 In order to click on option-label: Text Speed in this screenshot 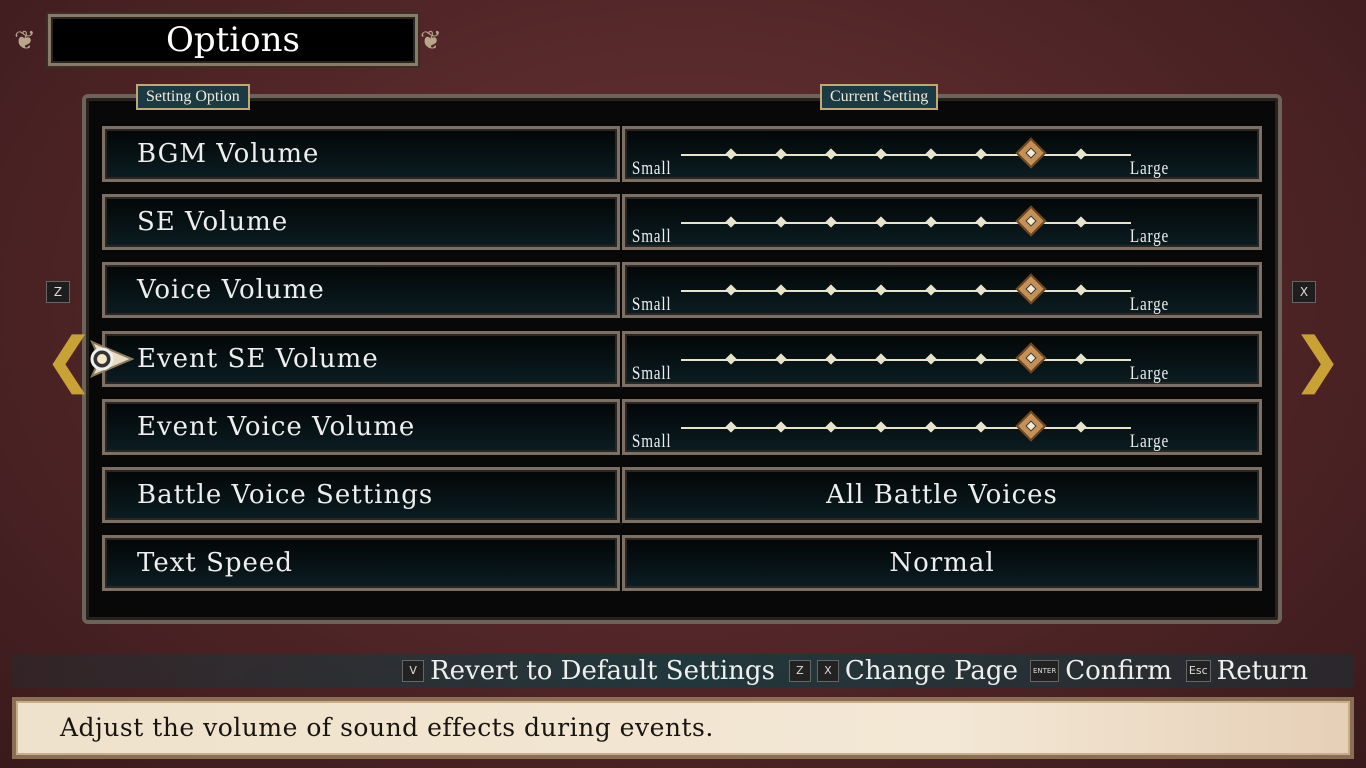, I will do `click(361, 563)`.